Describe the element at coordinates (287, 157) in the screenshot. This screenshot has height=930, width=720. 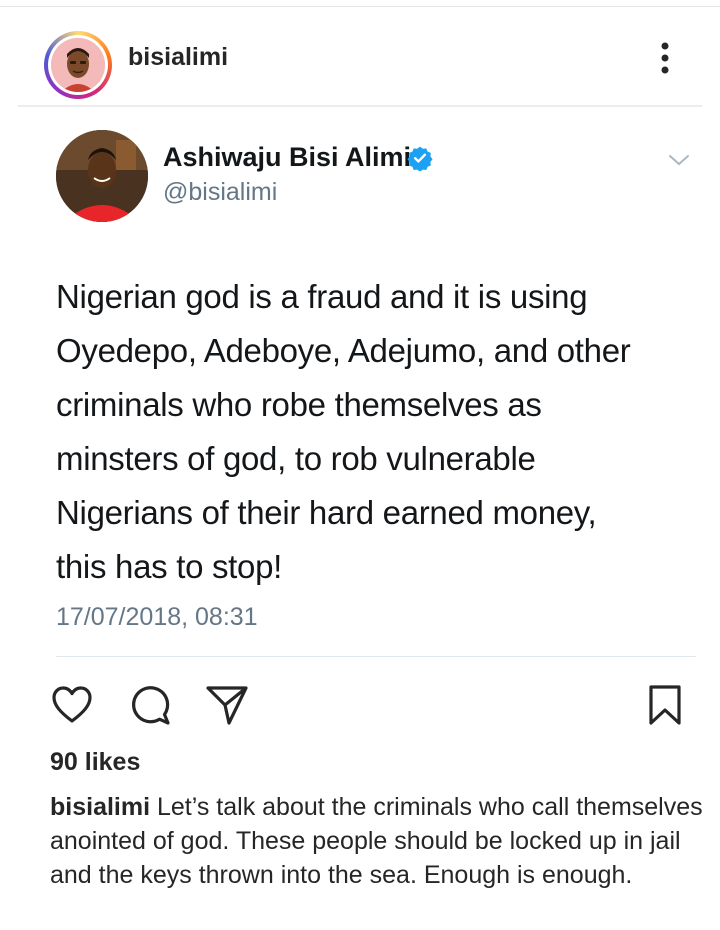
I see `tweet-display-name: Ashiwaju Bisi Alimi` at that location.